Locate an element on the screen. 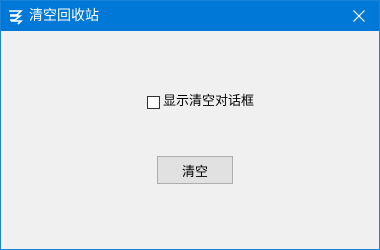 The image size is (380, 250). close-icon is located at coordinates (359, 16).